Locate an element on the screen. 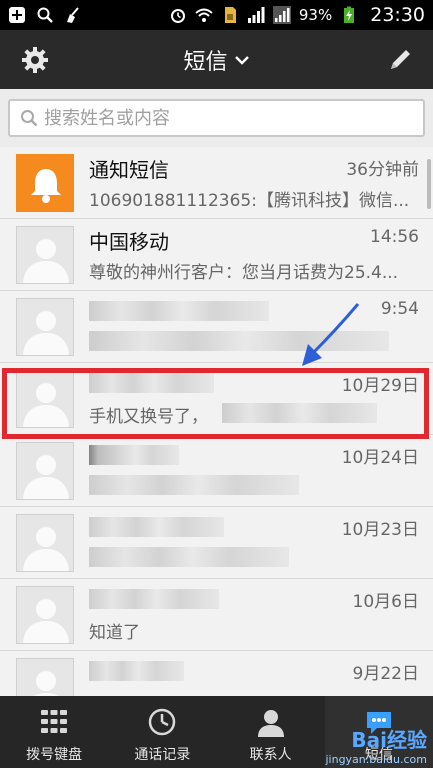 The image size is (433, 768). nav-label: 短信 is located at coordinates (378, 755).